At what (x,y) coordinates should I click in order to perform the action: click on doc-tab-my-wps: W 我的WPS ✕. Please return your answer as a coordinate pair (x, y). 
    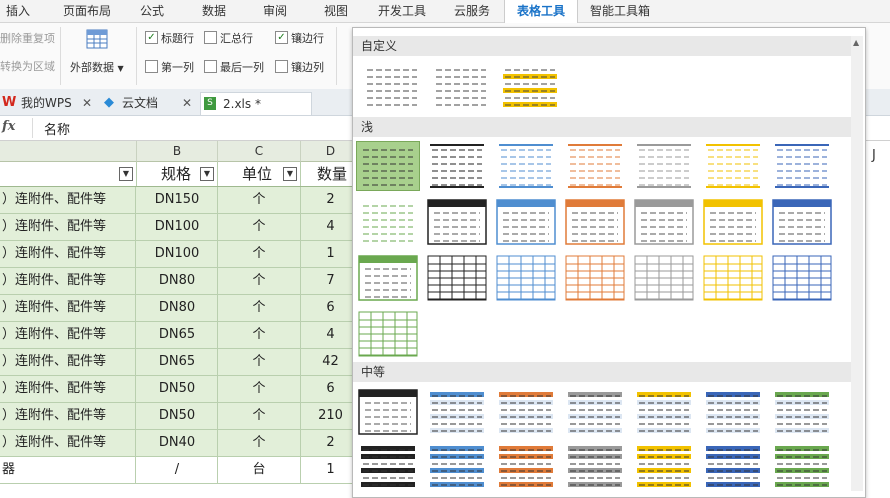
    Looking at the image, I should click on (48, 103).